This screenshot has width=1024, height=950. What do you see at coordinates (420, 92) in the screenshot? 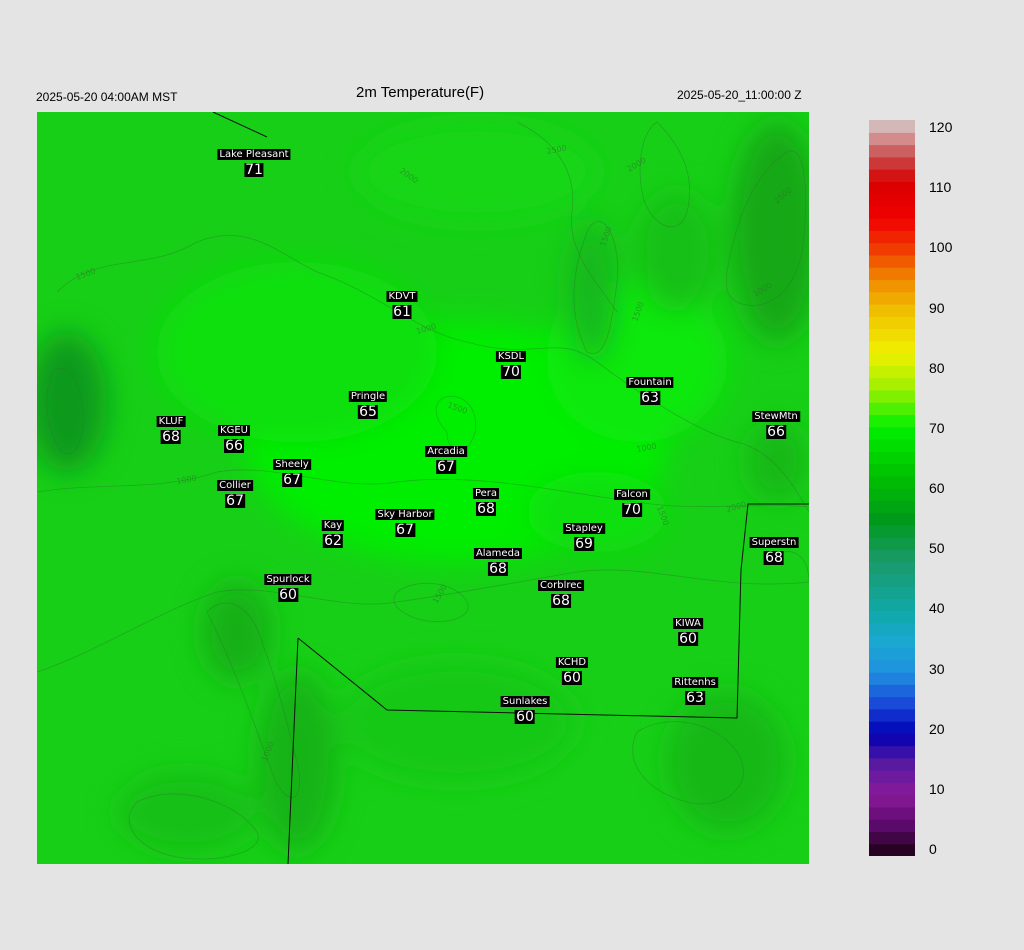
I see `map-title: 2m Temperature(F)` at bounding box center [420, 92].